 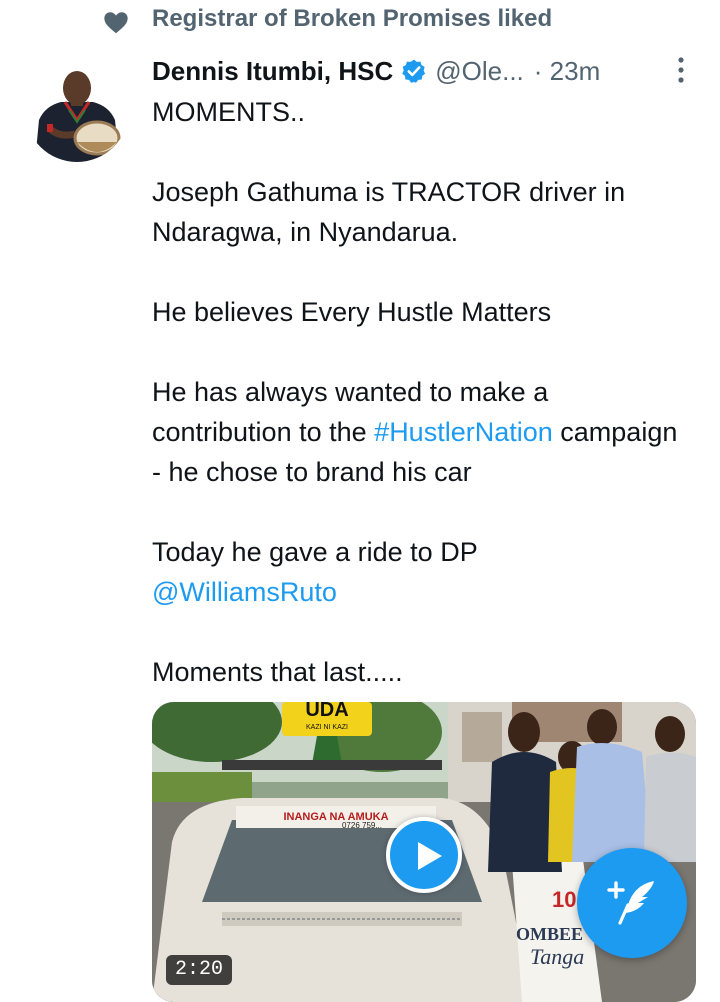 I want to click on heart-icon, so click(x=116, y=23).